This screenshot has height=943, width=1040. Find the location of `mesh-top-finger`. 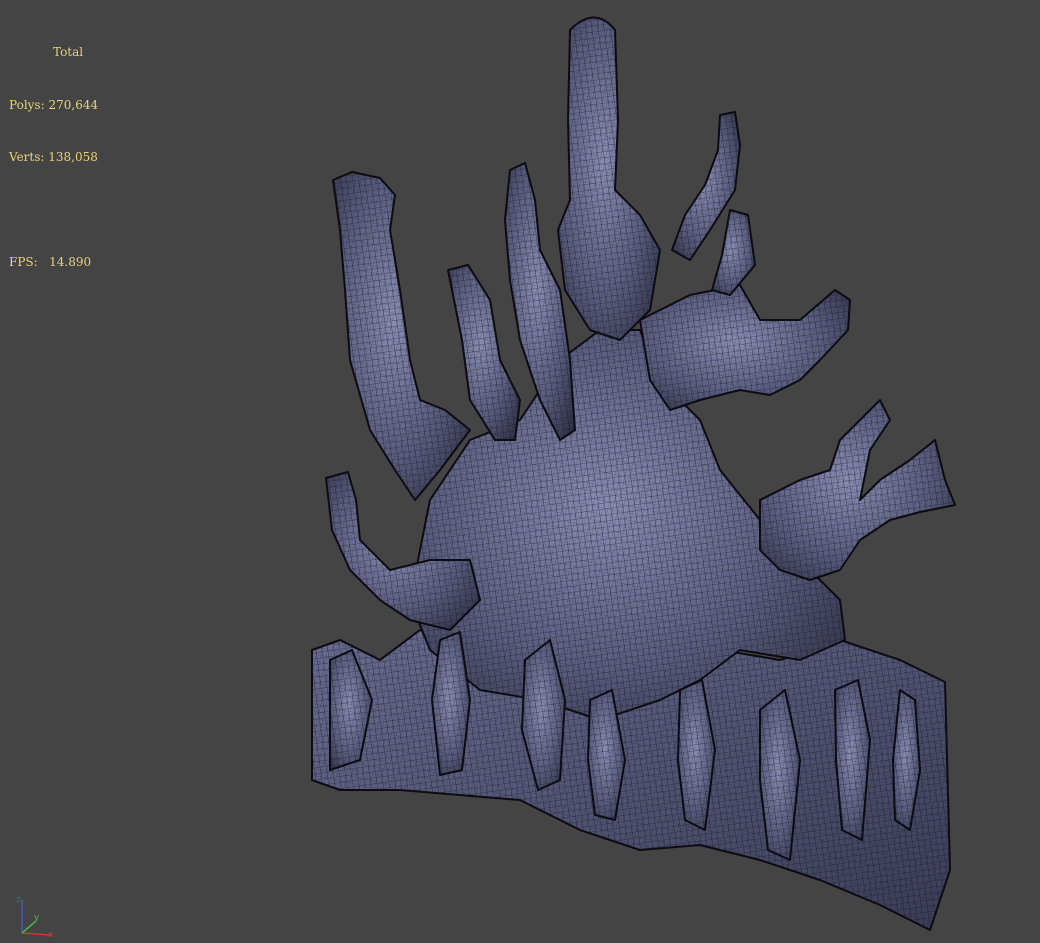

mesh-top-finger is located at coordinates (609, 178).